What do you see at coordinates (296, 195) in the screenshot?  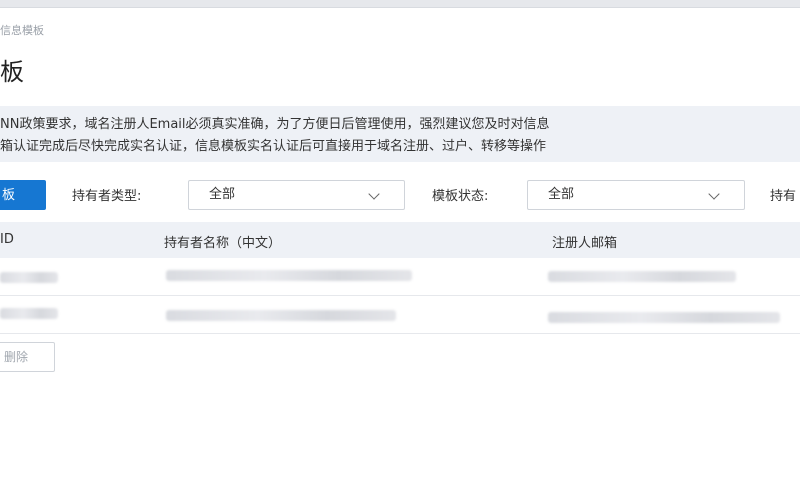 I see `holder-type-select: 全部` at bounding box center [296, 195].